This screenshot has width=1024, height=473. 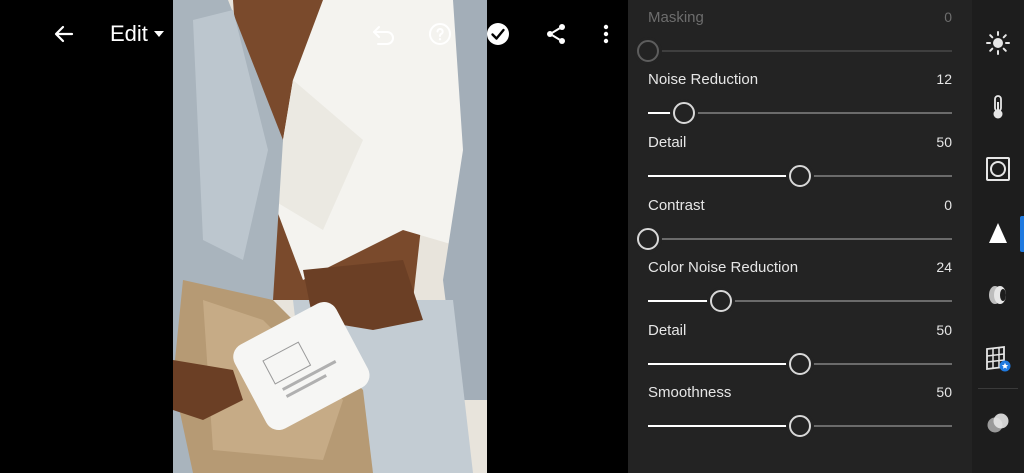 I want to click on slider-noise-reduction: Noise Reduction 12, so click(x=800, y=102).